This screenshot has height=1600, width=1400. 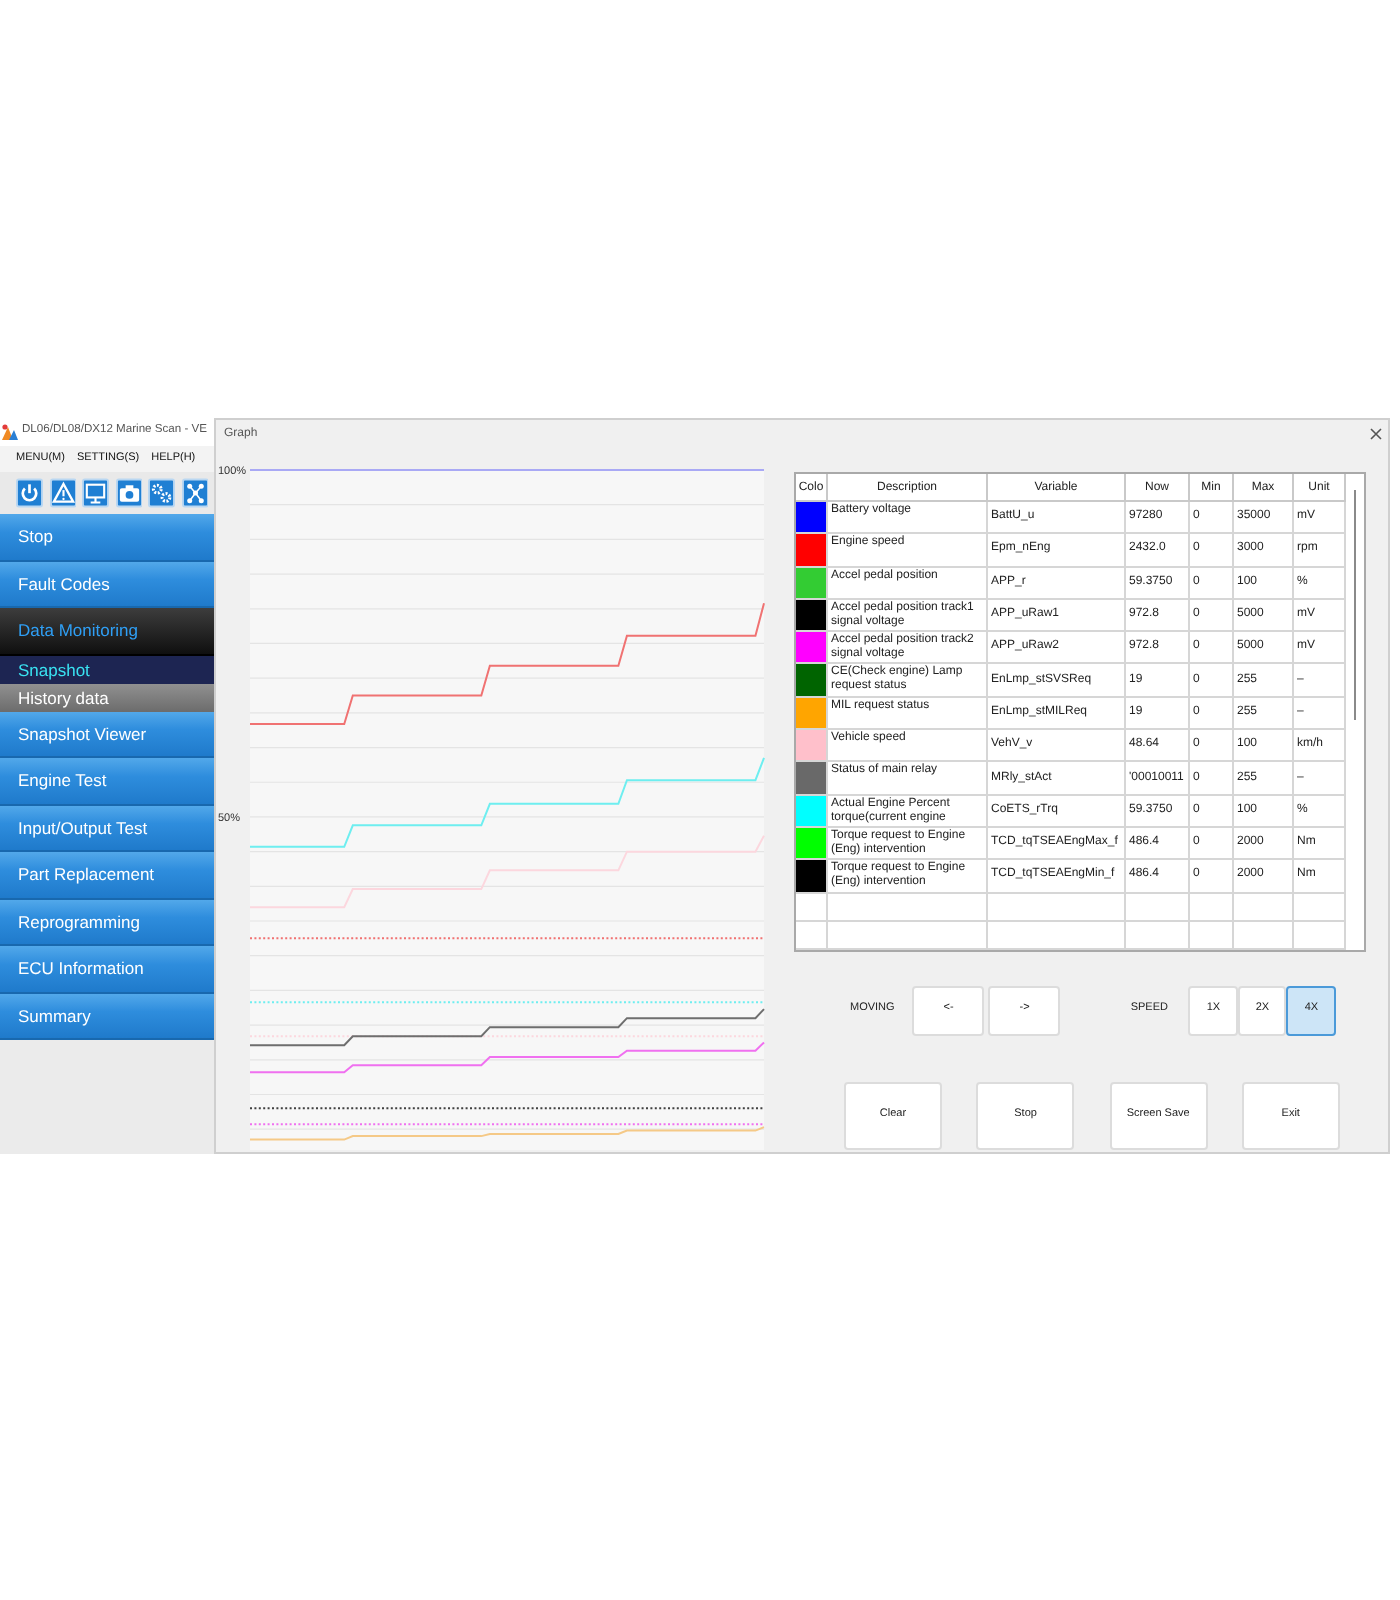 What do you see at coordinates (1376, 434) in the screenshot?
I see `close-icon` at bounding box center [1376, 434].